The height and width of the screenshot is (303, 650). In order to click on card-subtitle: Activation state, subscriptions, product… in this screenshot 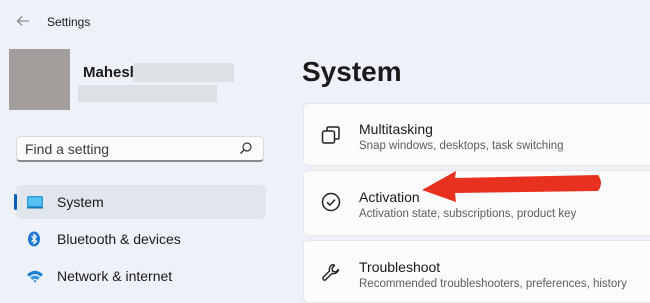, I will do `click(468, 214)`.